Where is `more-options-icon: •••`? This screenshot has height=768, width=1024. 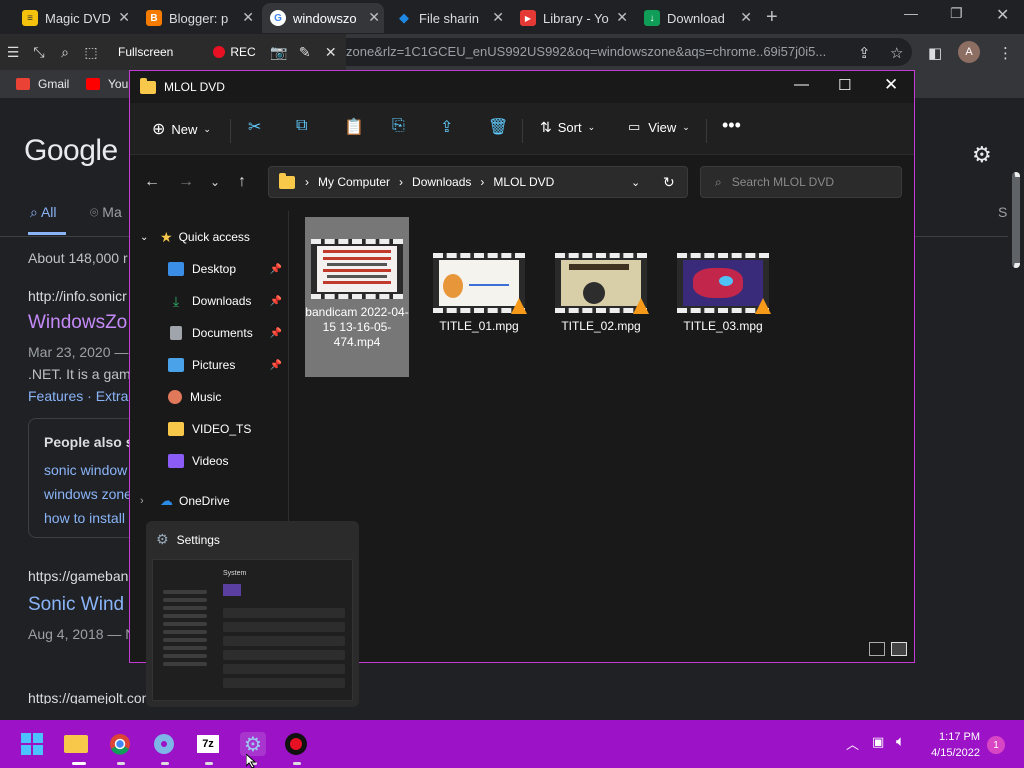
more-options-icon: ••• is located at coordinates (731, 125).